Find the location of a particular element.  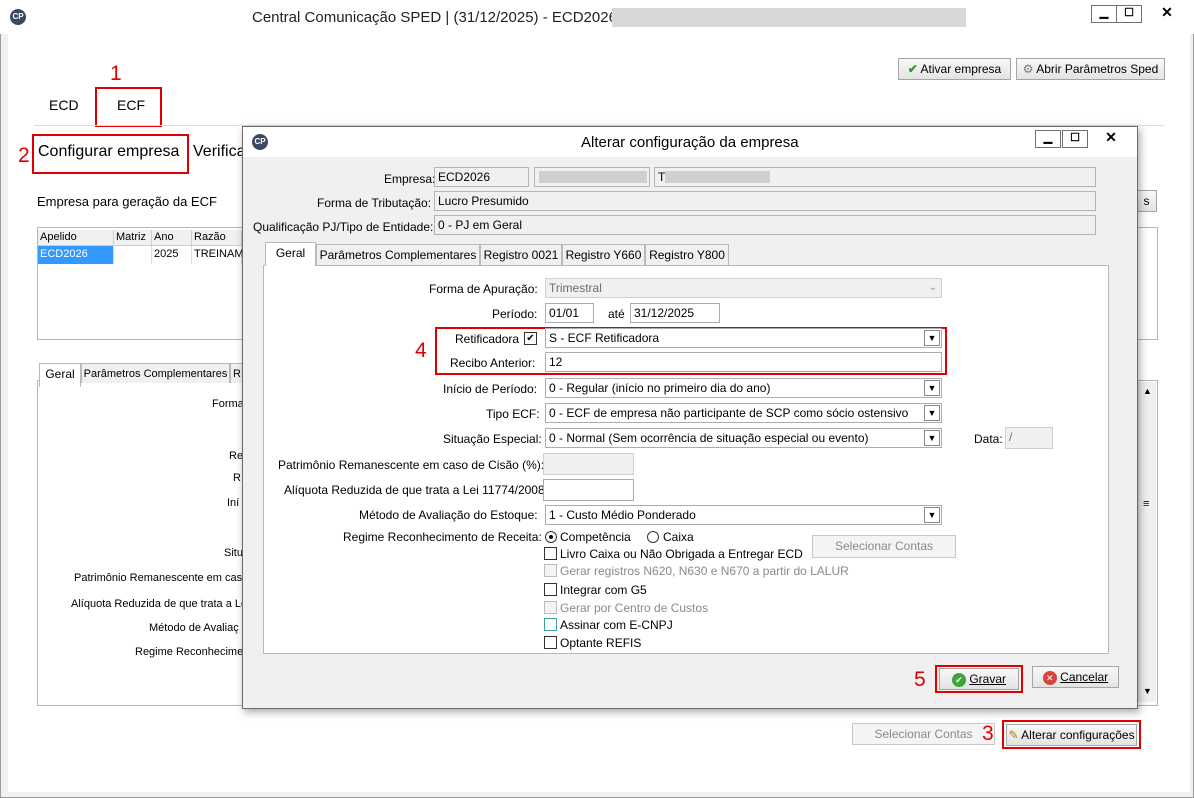

grid-cell-matriz is located at coordinates (133, 255).